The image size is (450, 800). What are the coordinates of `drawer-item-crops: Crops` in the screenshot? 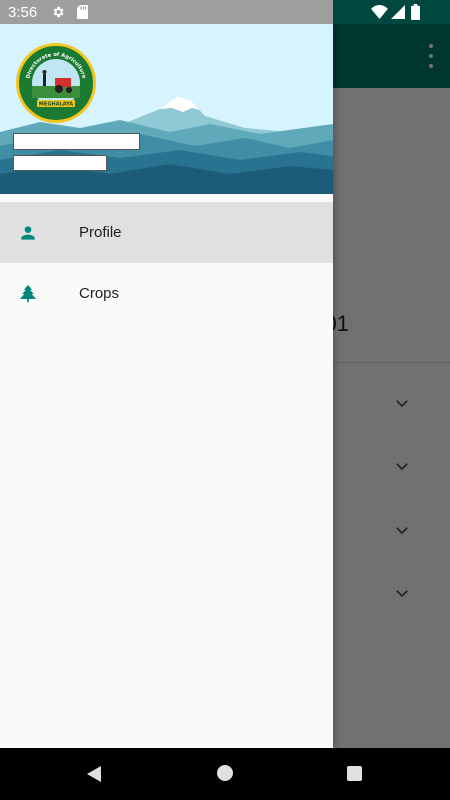 It's located at (166, 293).